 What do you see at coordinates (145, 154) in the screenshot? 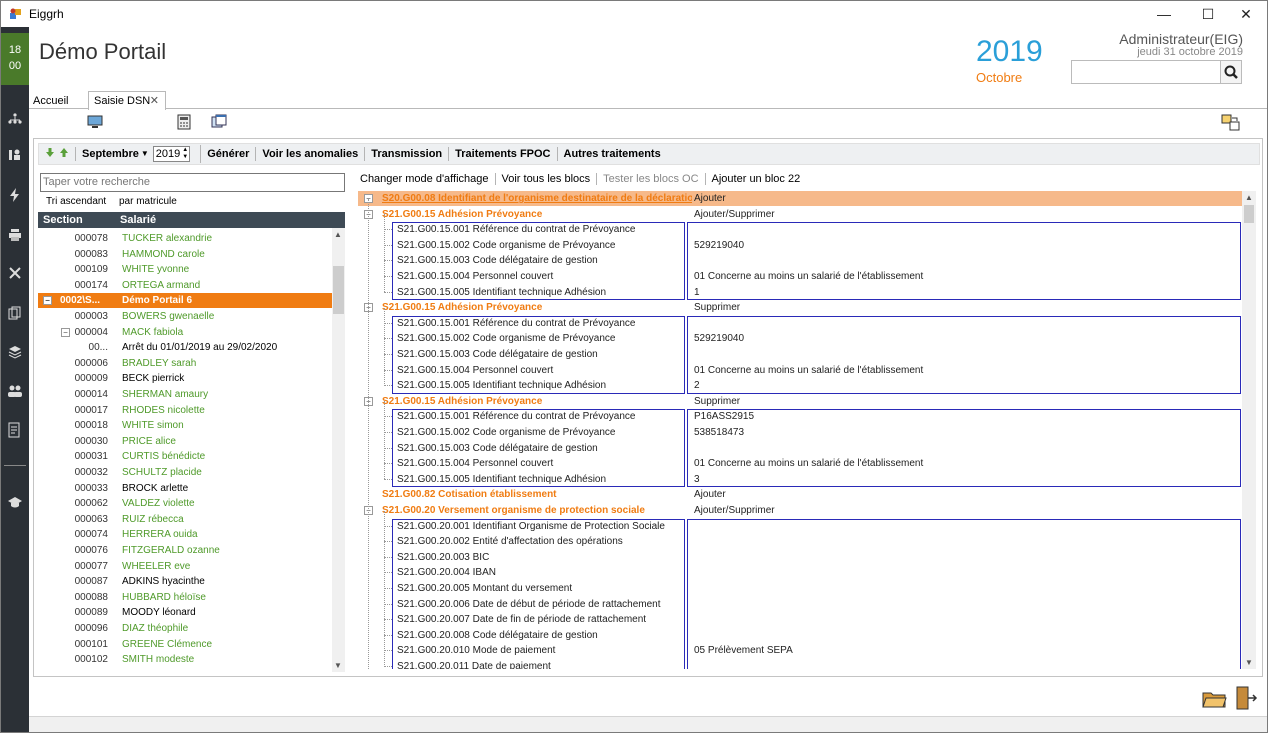
I see `chevron-down-icon: ▼` at bounding box center [145, 154].